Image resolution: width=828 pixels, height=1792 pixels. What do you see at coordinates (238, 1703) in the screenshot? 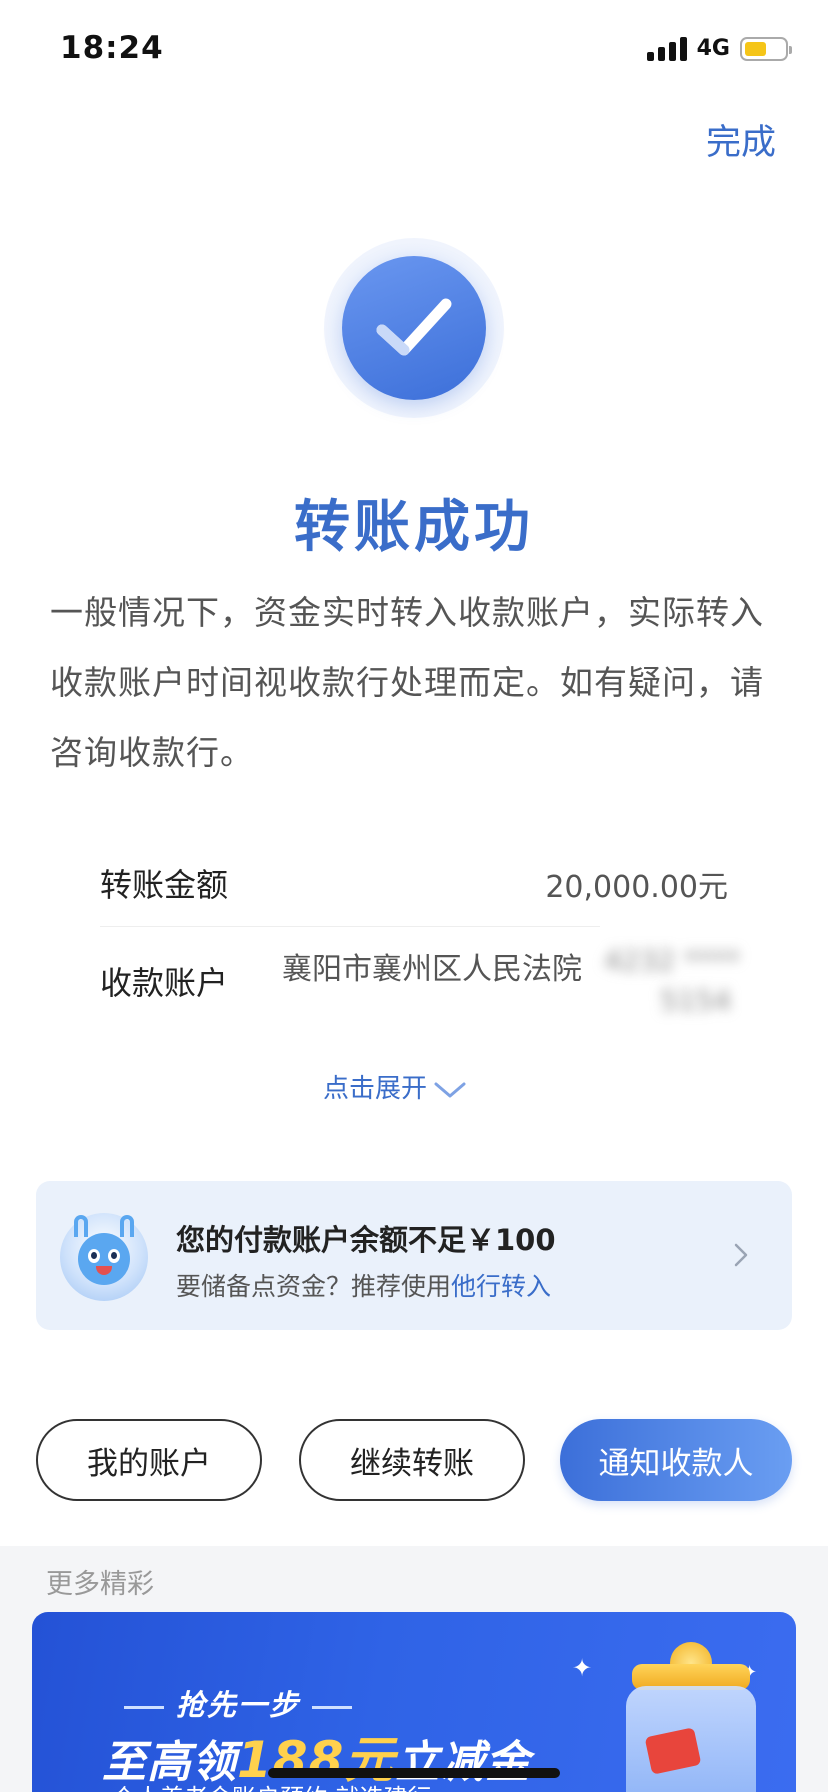
I see `banner-top-text: 抢先一步` at bounding box center [238, 1703].